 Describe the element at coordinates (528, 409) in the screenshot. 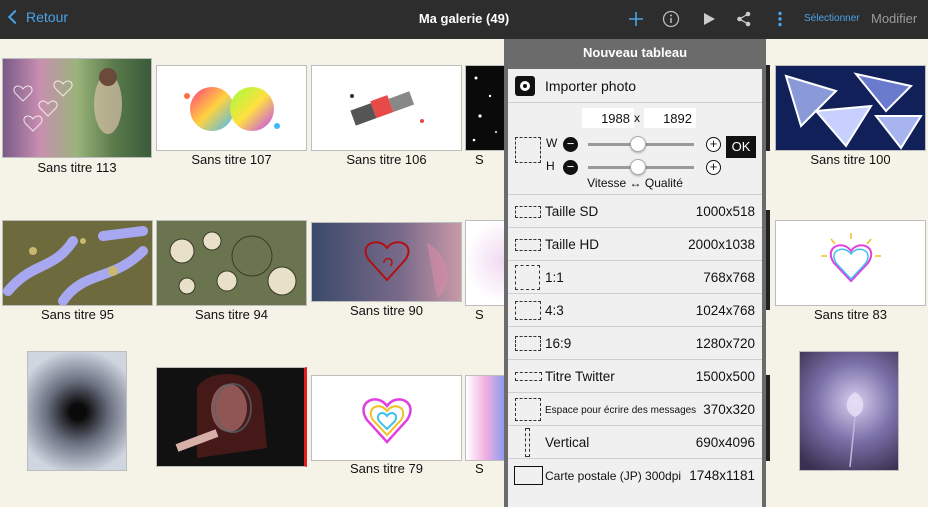

I see `ratio-message-icon` at that location.